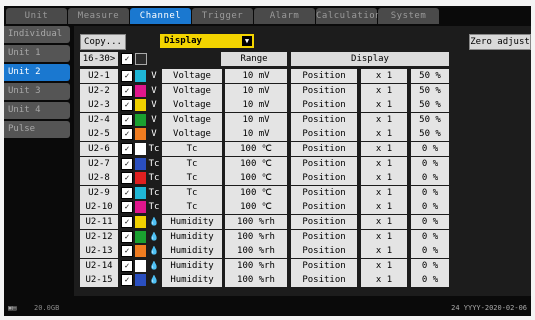 The width and height of the screenshot is (535, 320). What do you see at coordinates (284, 16) in the screenshot?
I see `tab-alarm: Alarm` at bounding box center [284, 16].